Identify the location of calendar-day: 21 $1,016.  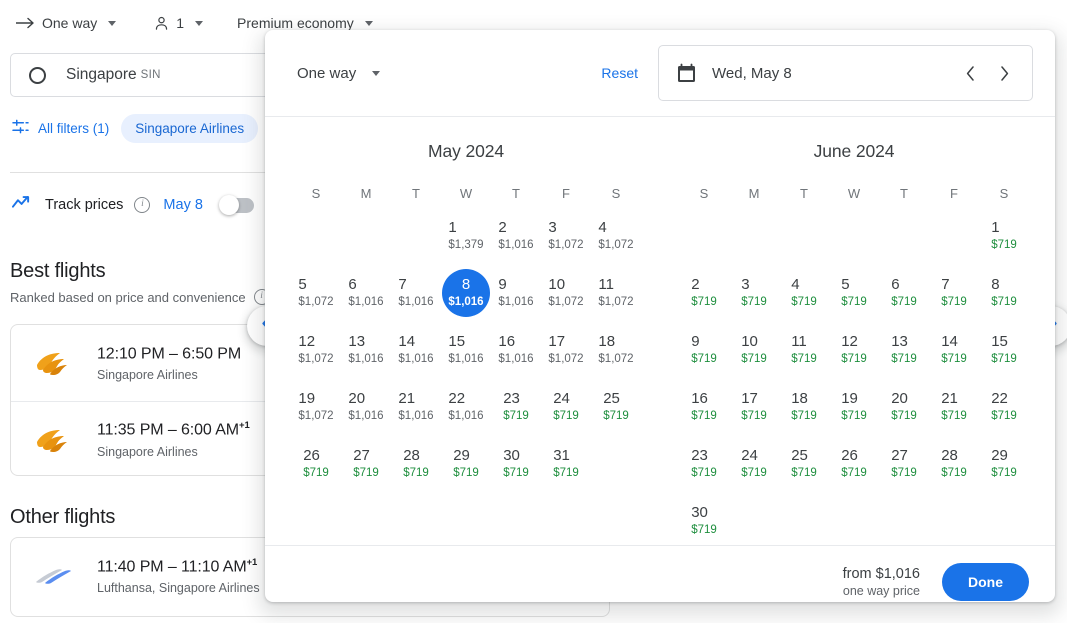
(416, 406).